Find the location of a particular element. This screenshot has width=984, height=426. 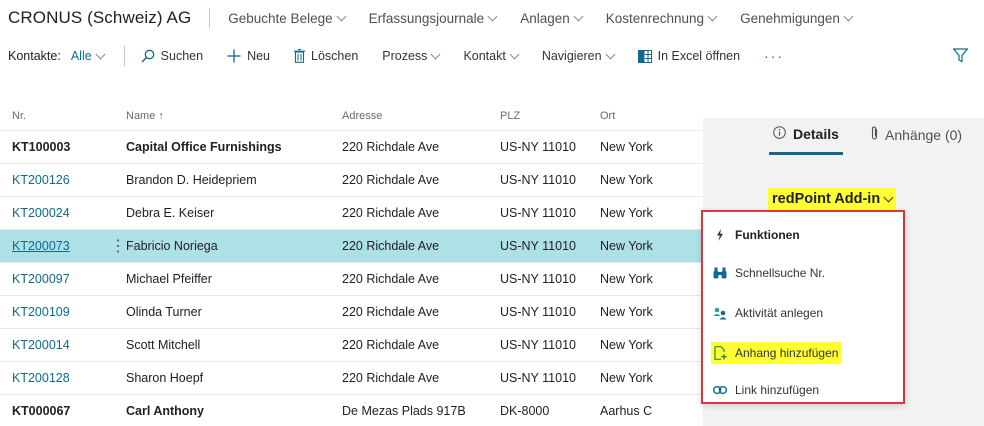

header-ort: Ort is located at coordinates (651, 116).